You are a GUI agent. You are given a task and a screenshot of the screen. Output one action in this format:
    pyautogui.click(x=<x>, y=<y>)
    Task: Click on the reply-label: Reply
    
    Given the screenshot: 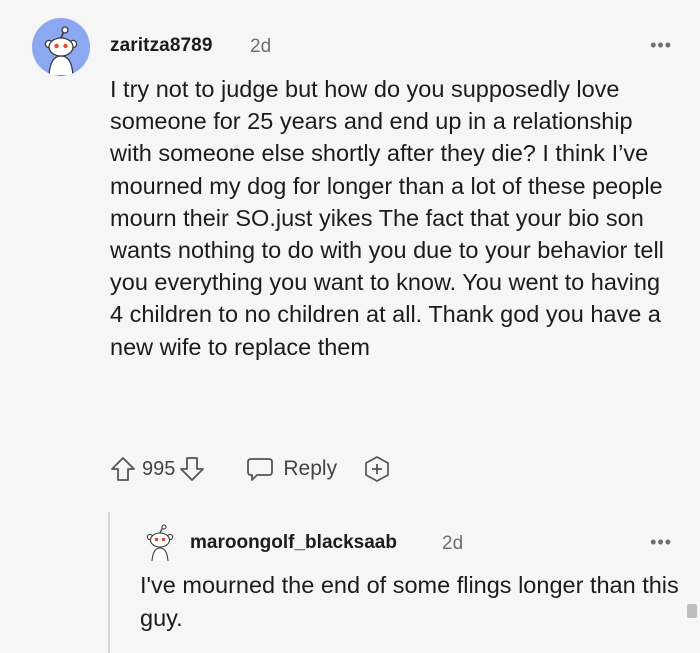 What is the action you would take?
    pyautogui.click(x=310, y=469)
    